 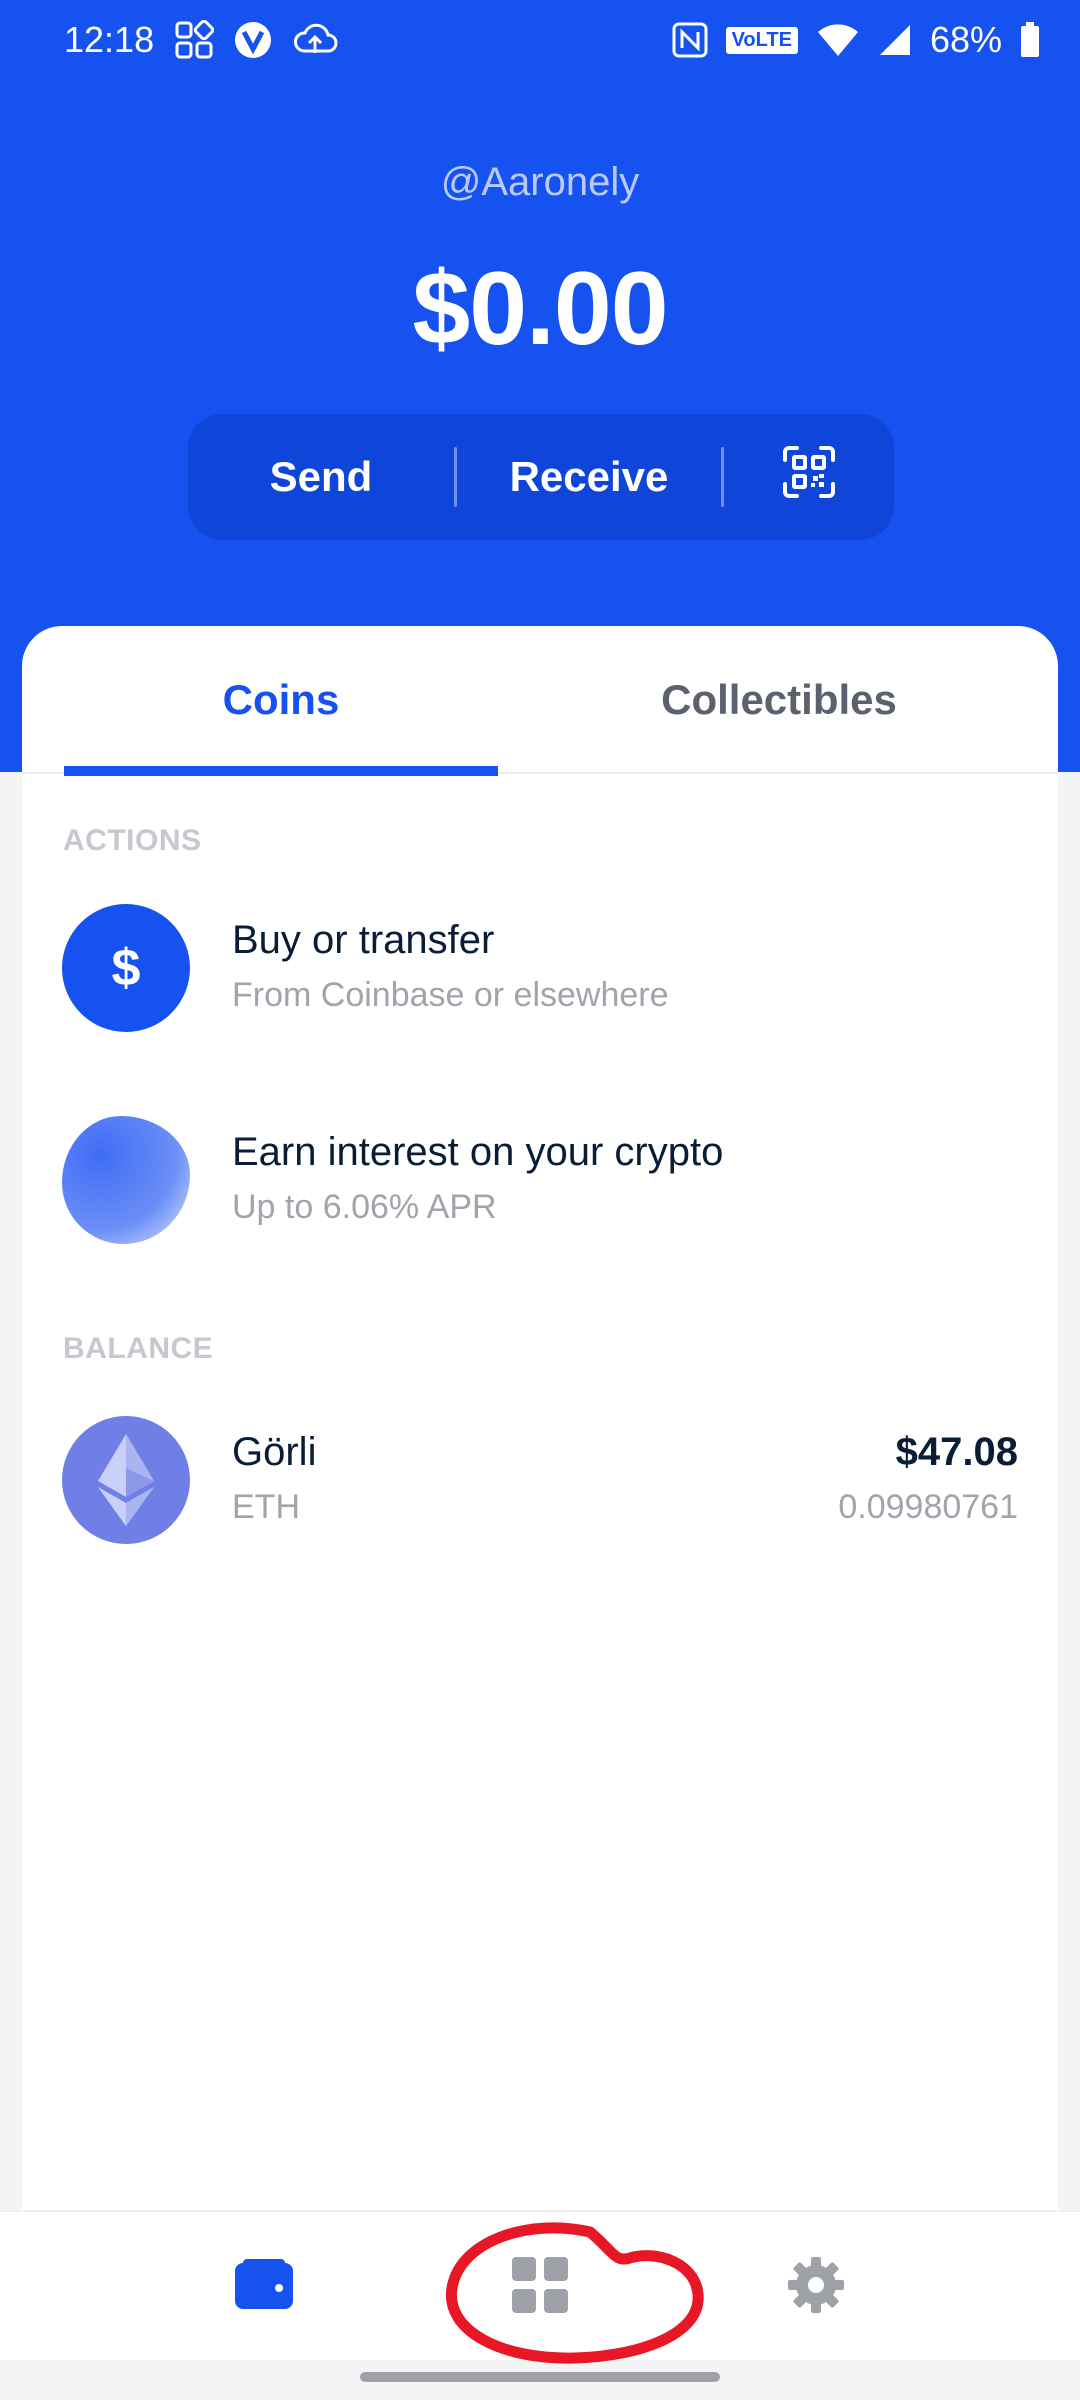 What do you see at coordinates (364, 1207) in the screenshot?
I see `action-subtitle: Up to 6.06% APR` at bounding box center [364, 1207].